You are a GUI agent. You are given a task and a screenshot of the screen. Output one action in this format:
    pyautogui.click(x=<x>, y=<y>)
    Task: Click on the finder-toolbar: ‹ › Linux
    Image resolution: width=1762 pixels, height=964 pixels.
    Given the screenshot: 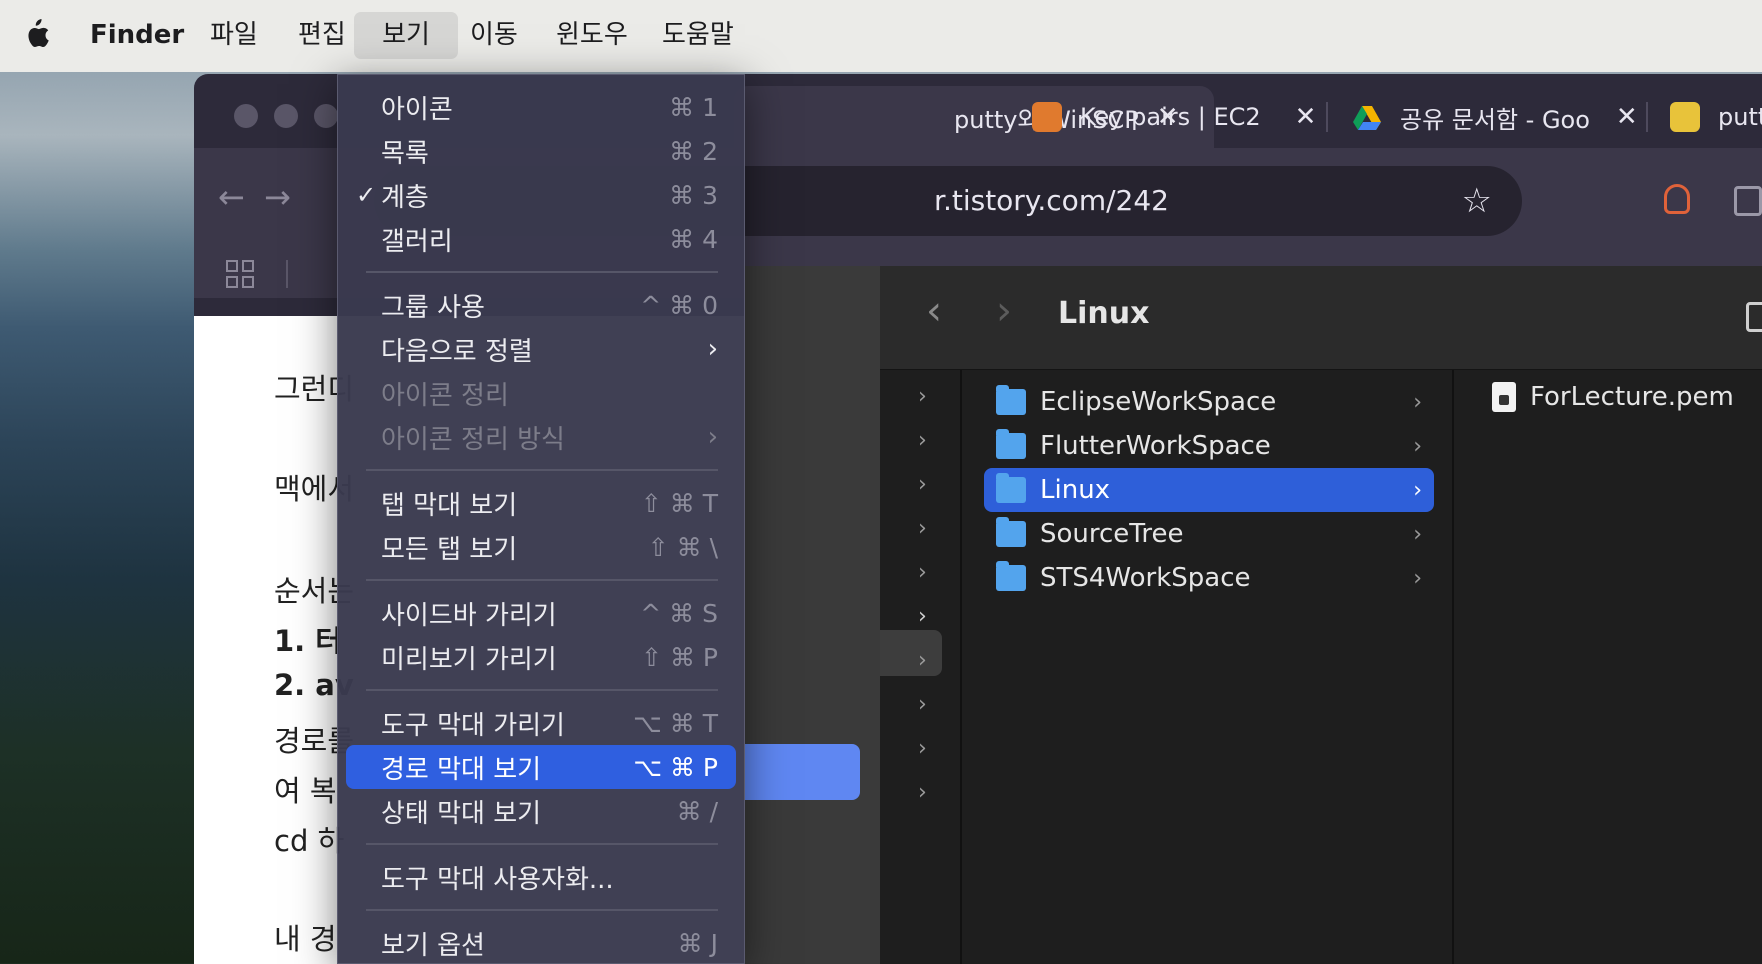 What is the action you would take?
    pyautogui.click(x=1321, y=318)
    